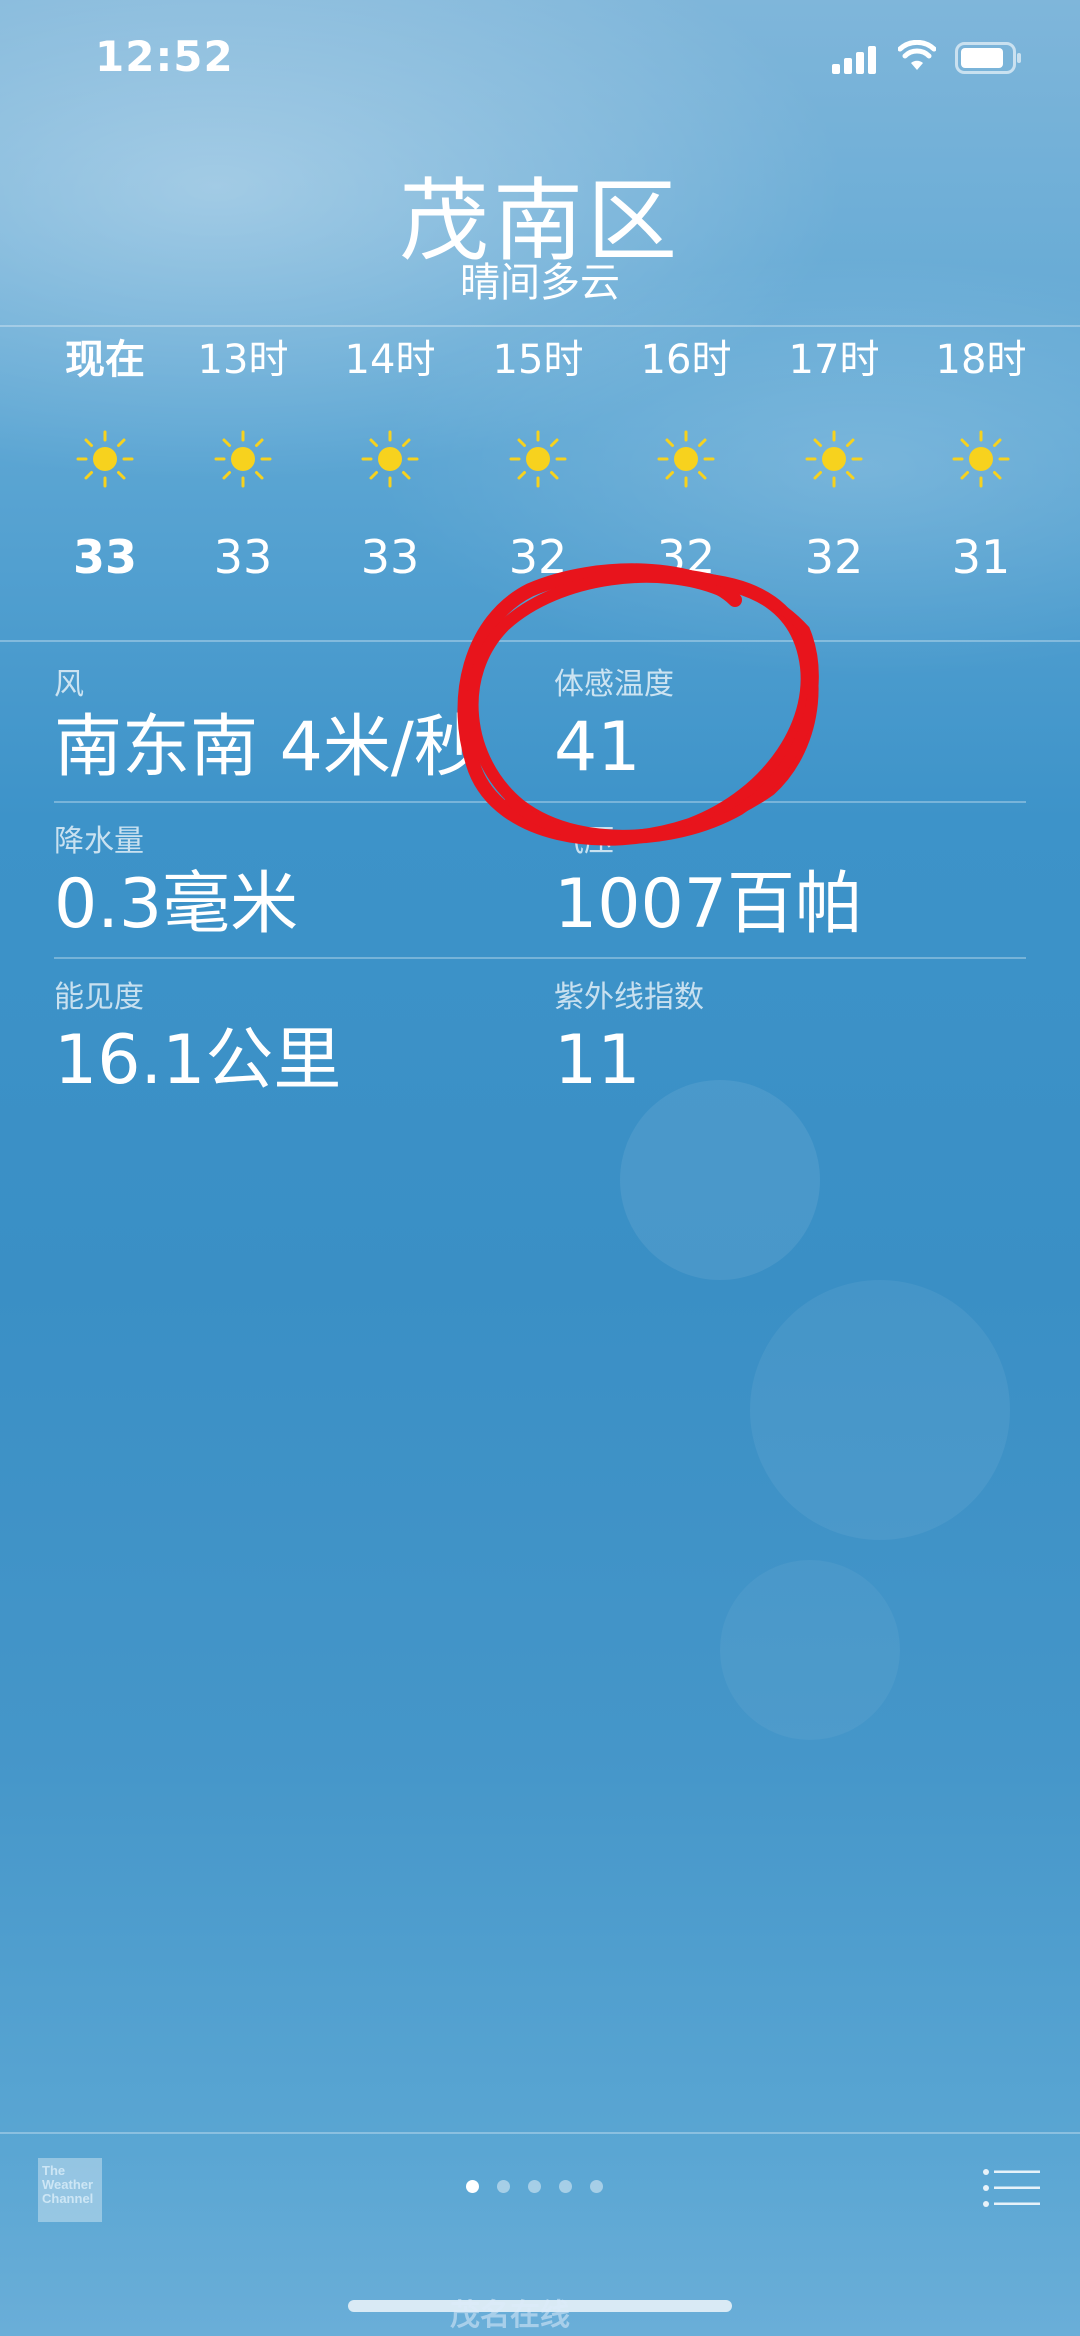  Describe the element at coordinates (268, 747) in the screenshot. I see `detail-value: 南东南 4米/秒` at that location.